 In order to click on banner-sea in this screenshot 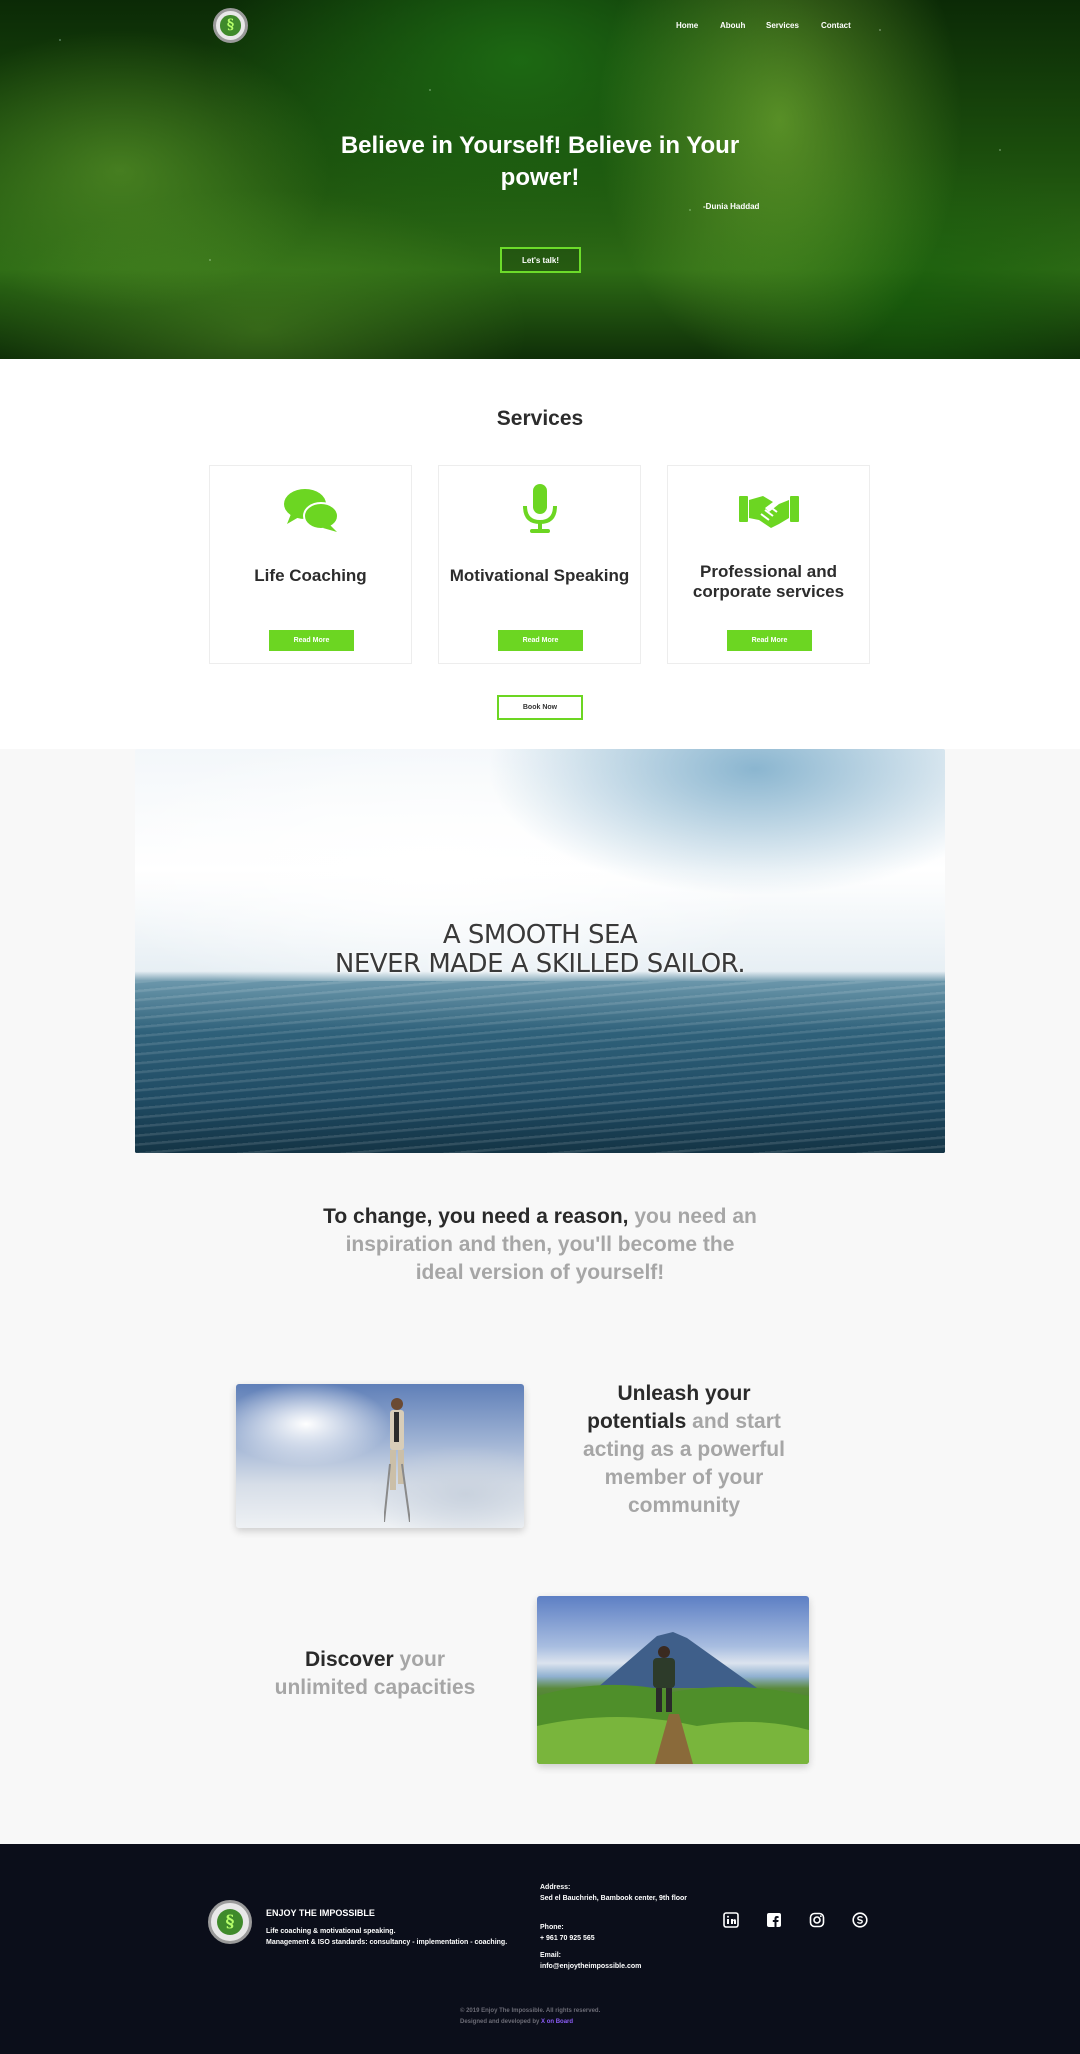, I will do `click(540, 1067)`.